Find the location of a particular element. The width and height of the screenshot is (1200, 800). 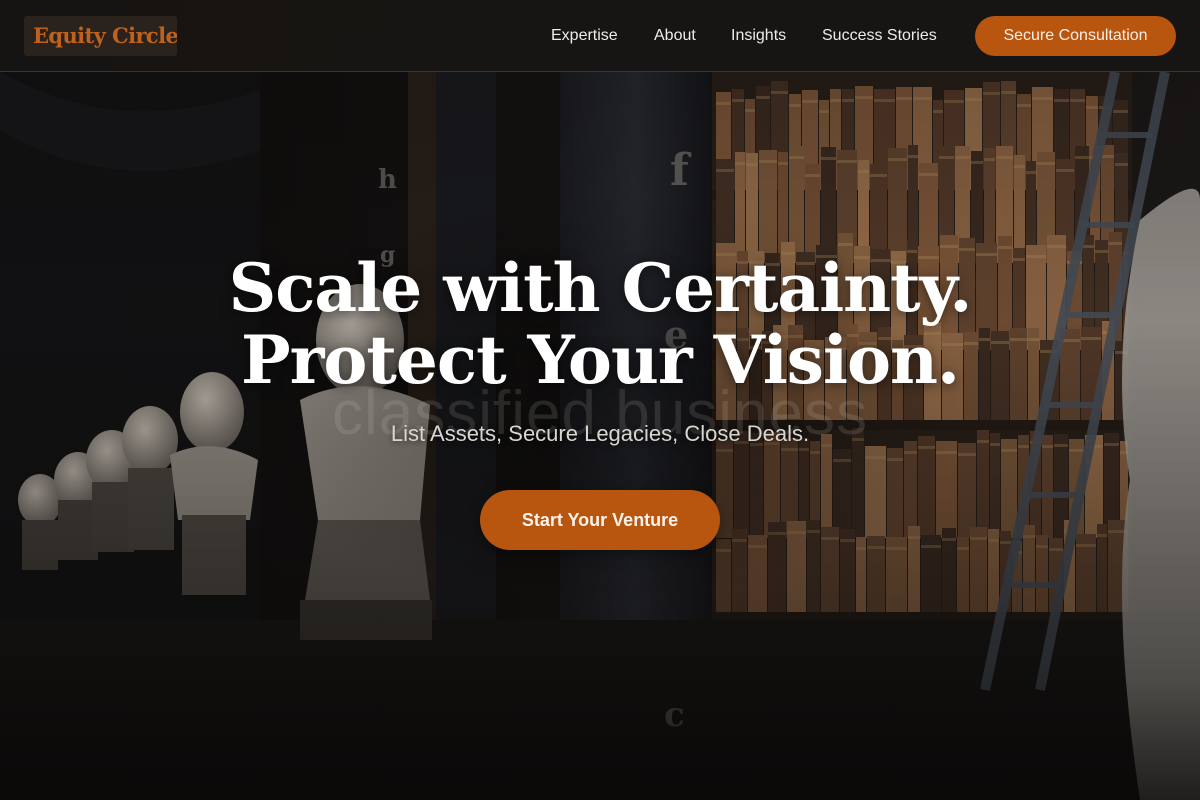

nav-link-about: About is located at coordinates (675, 36).